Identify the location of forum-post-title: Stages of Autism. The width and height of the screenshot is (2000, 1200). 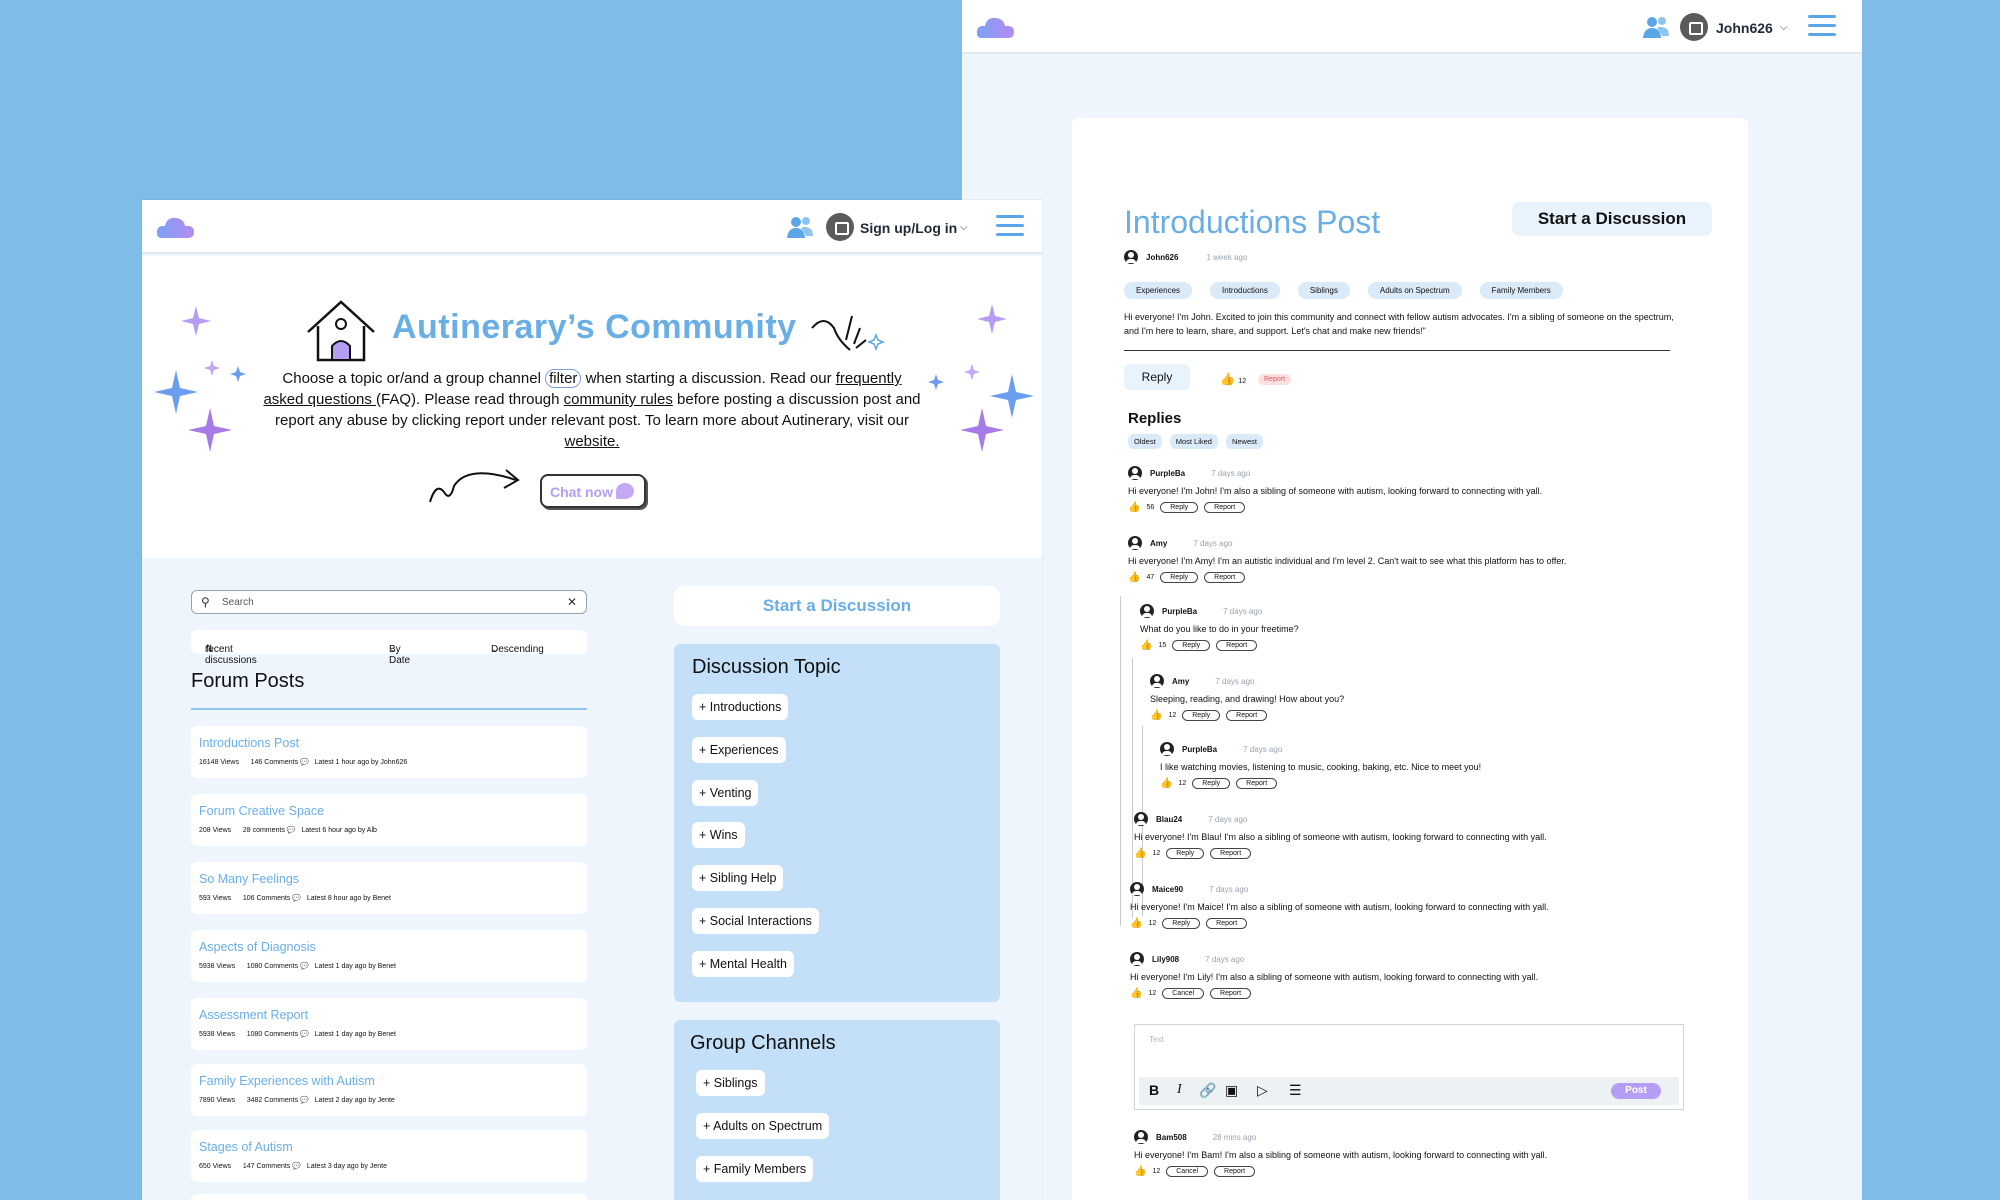
(246, 1147).